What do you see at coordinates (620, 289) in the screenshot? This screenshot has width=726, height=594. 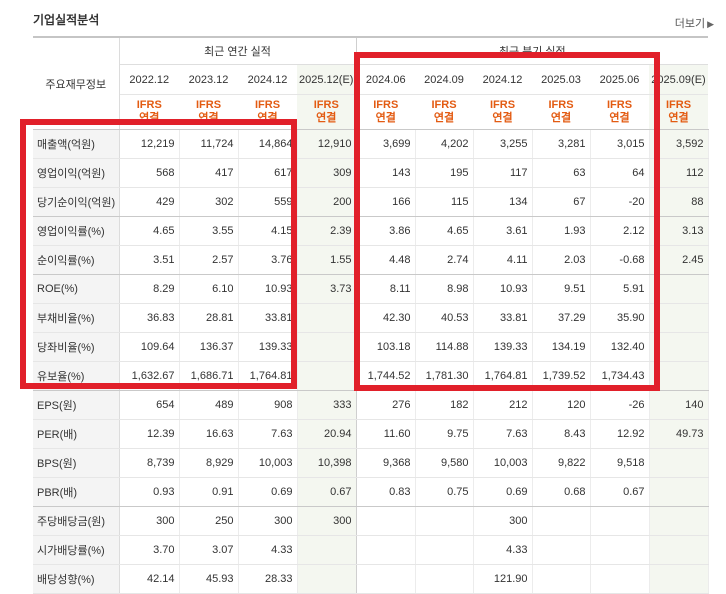 I see `cell-value: 5.91` at bounding box center [620, 289].